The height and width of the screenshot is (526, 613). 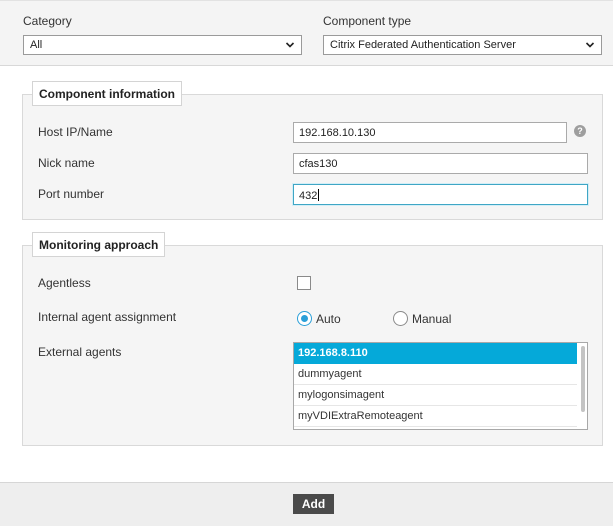 I want to click on host-input: 192.168.10.130, so click(x=430, y=132).